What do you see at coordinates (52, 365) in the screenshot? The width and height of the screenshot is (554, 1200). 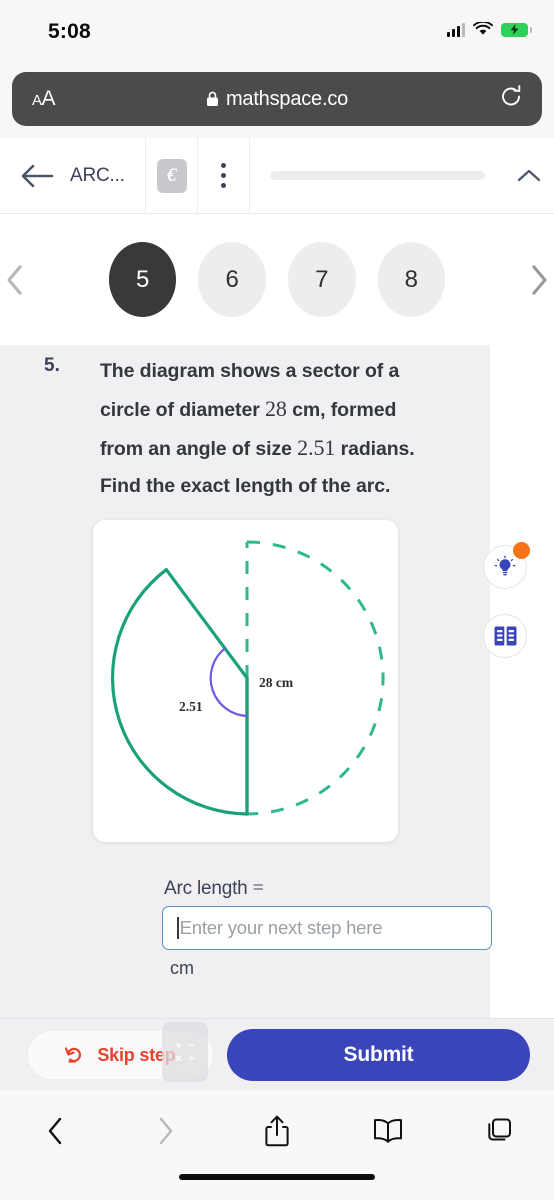 I see `question-number: 5.` at bounding box center [52, 365].